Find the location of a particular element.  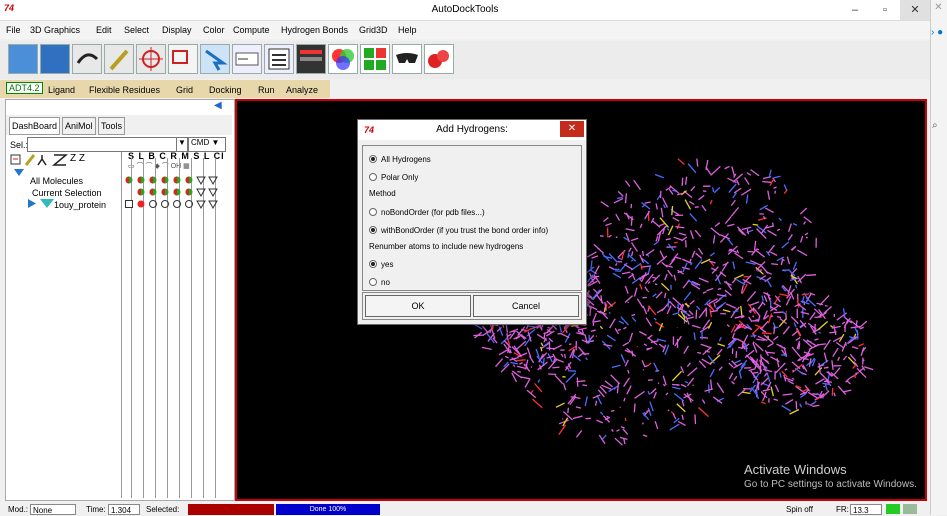

z-icon: Z Z is located at coordinates (77, 158).